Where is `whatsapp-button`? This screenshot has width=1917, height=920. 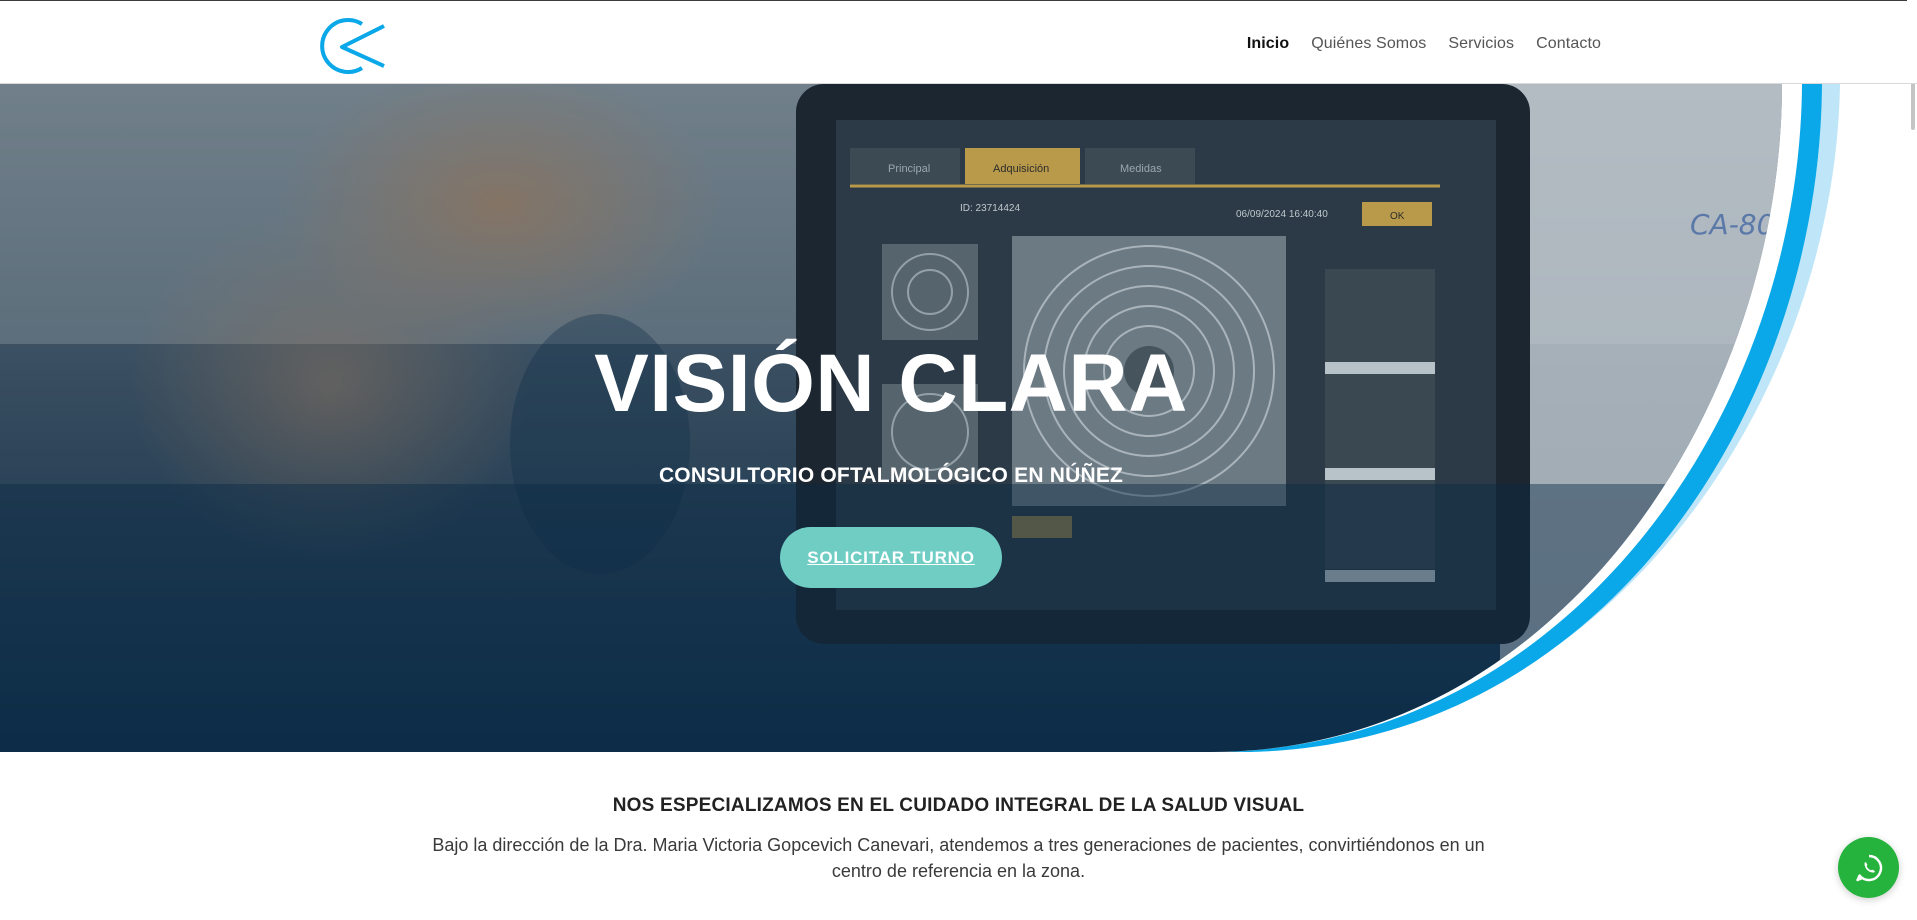 whatsapp-button is located at coordinates (1868, 867).